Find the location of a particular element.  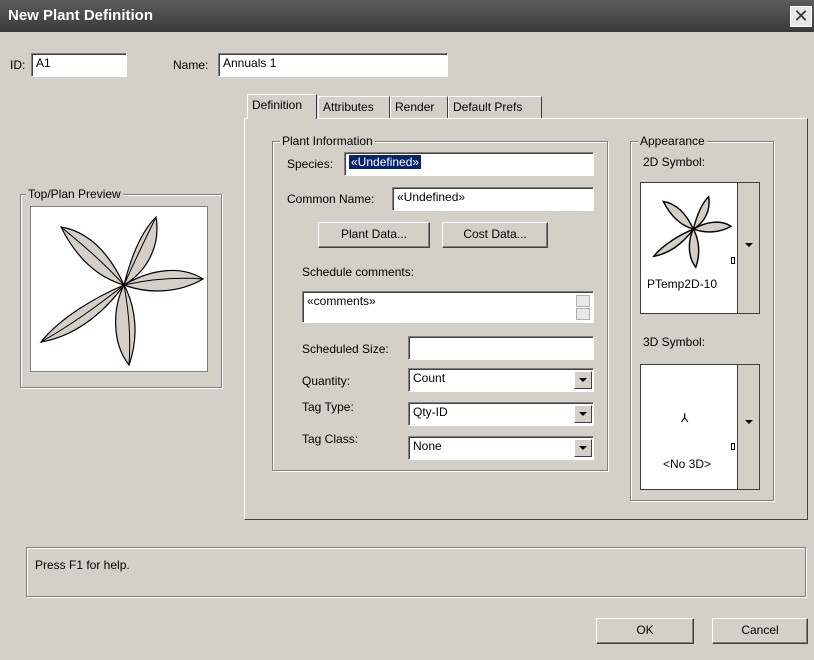

tag-class-dropdown-button is located at coordinates (583, 448).